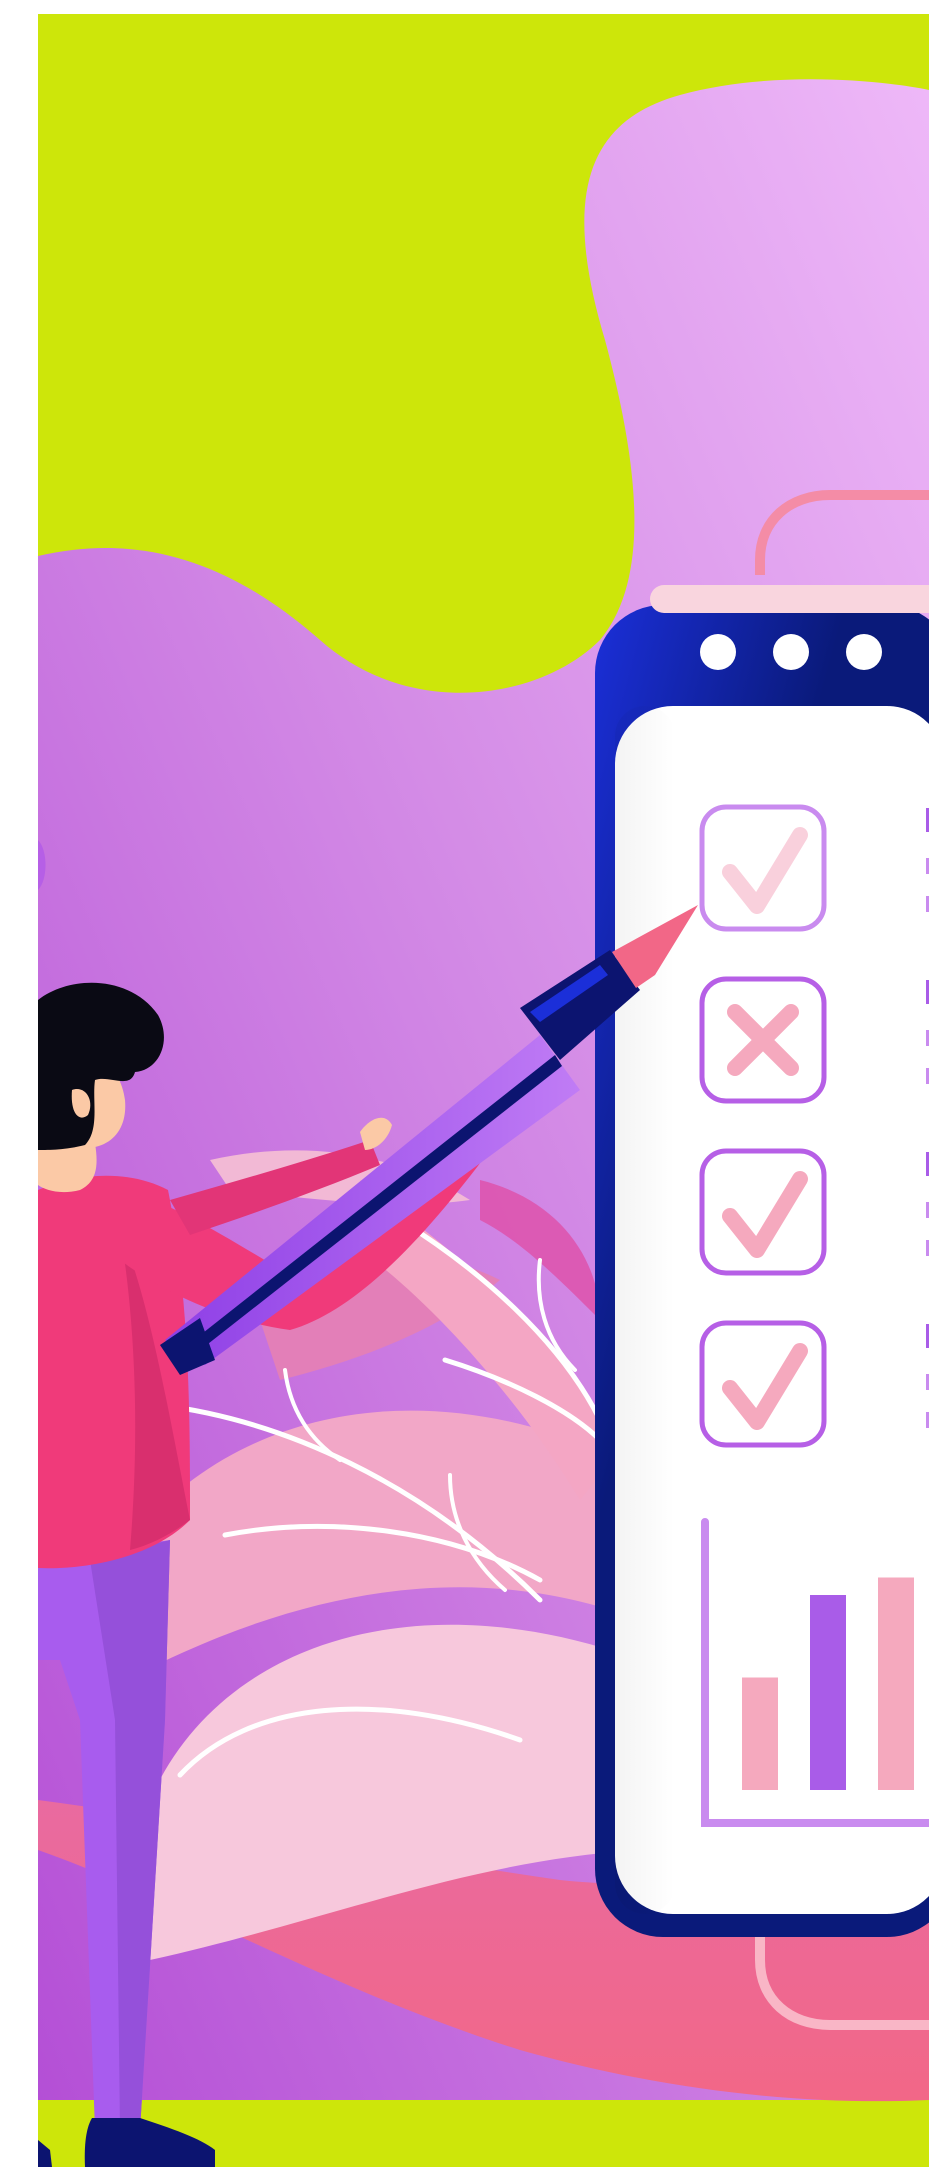  What do you see at coordinates (789, 599) in the screenshot?
I see `device-top-light` at bounding box center [789, 599].